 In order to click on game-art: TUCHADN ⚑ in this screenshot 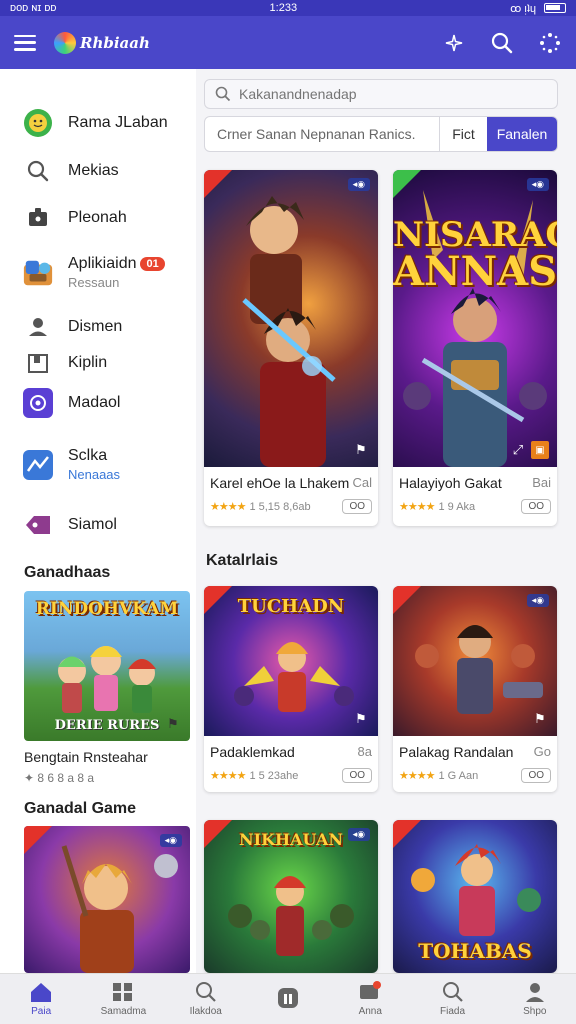, I will do `click(291, 661)`.